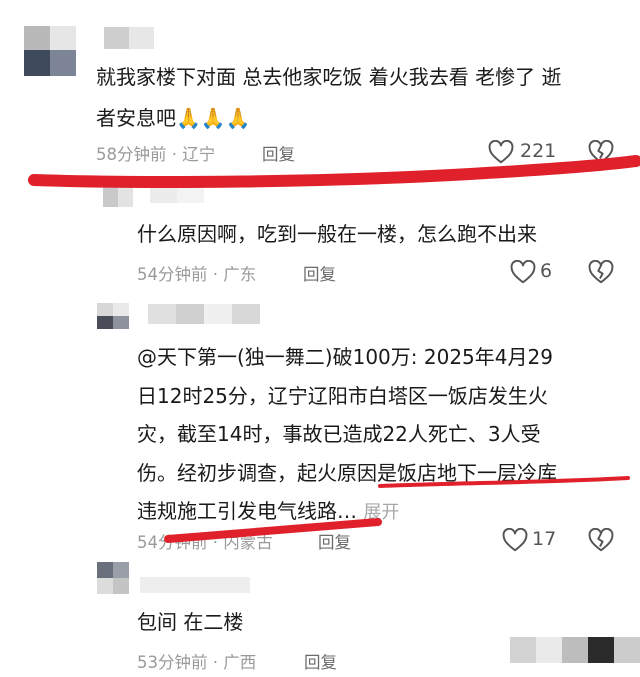 The height and width of the screenshot is (677, 640). I want to click on comment-text: 包间 在二楼, so click(190, 622).